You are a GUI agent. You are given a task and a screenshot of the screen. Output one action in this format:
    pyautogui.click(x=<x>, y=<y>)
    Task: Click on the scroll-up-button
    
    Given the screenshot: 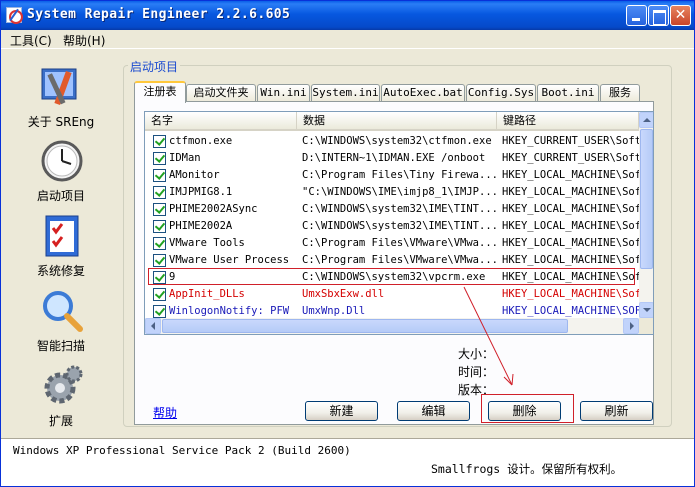 What is the action you would take?
    pyautogui.click(x=646, y=120)
    